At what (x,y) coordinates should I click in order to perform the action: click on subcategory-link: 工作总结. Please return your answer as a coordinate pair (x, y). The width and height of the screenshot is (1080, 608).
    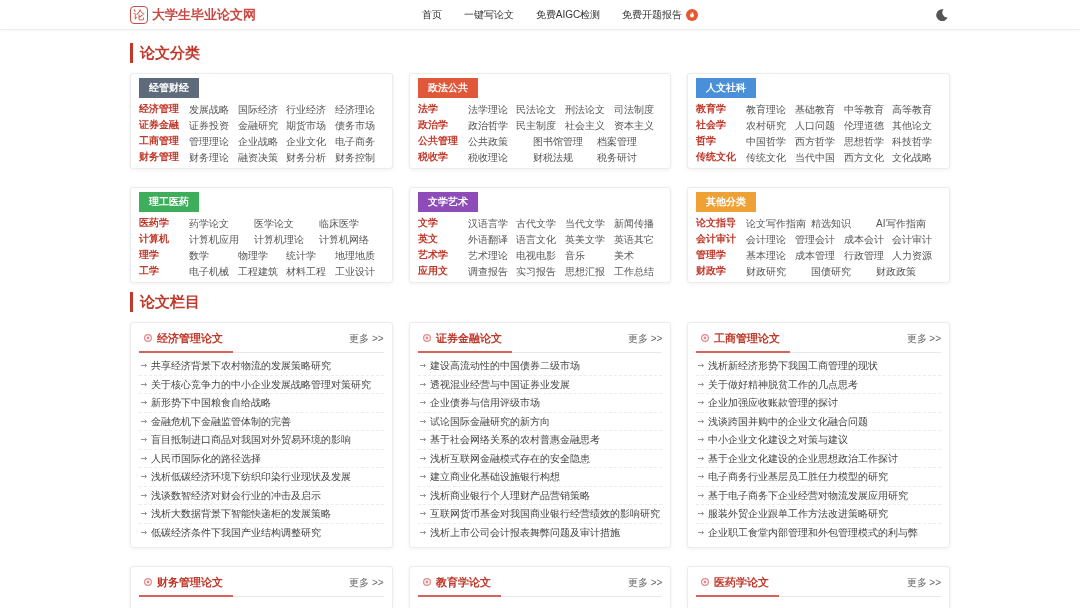
    Looking at the image, I should click on (633, 271).